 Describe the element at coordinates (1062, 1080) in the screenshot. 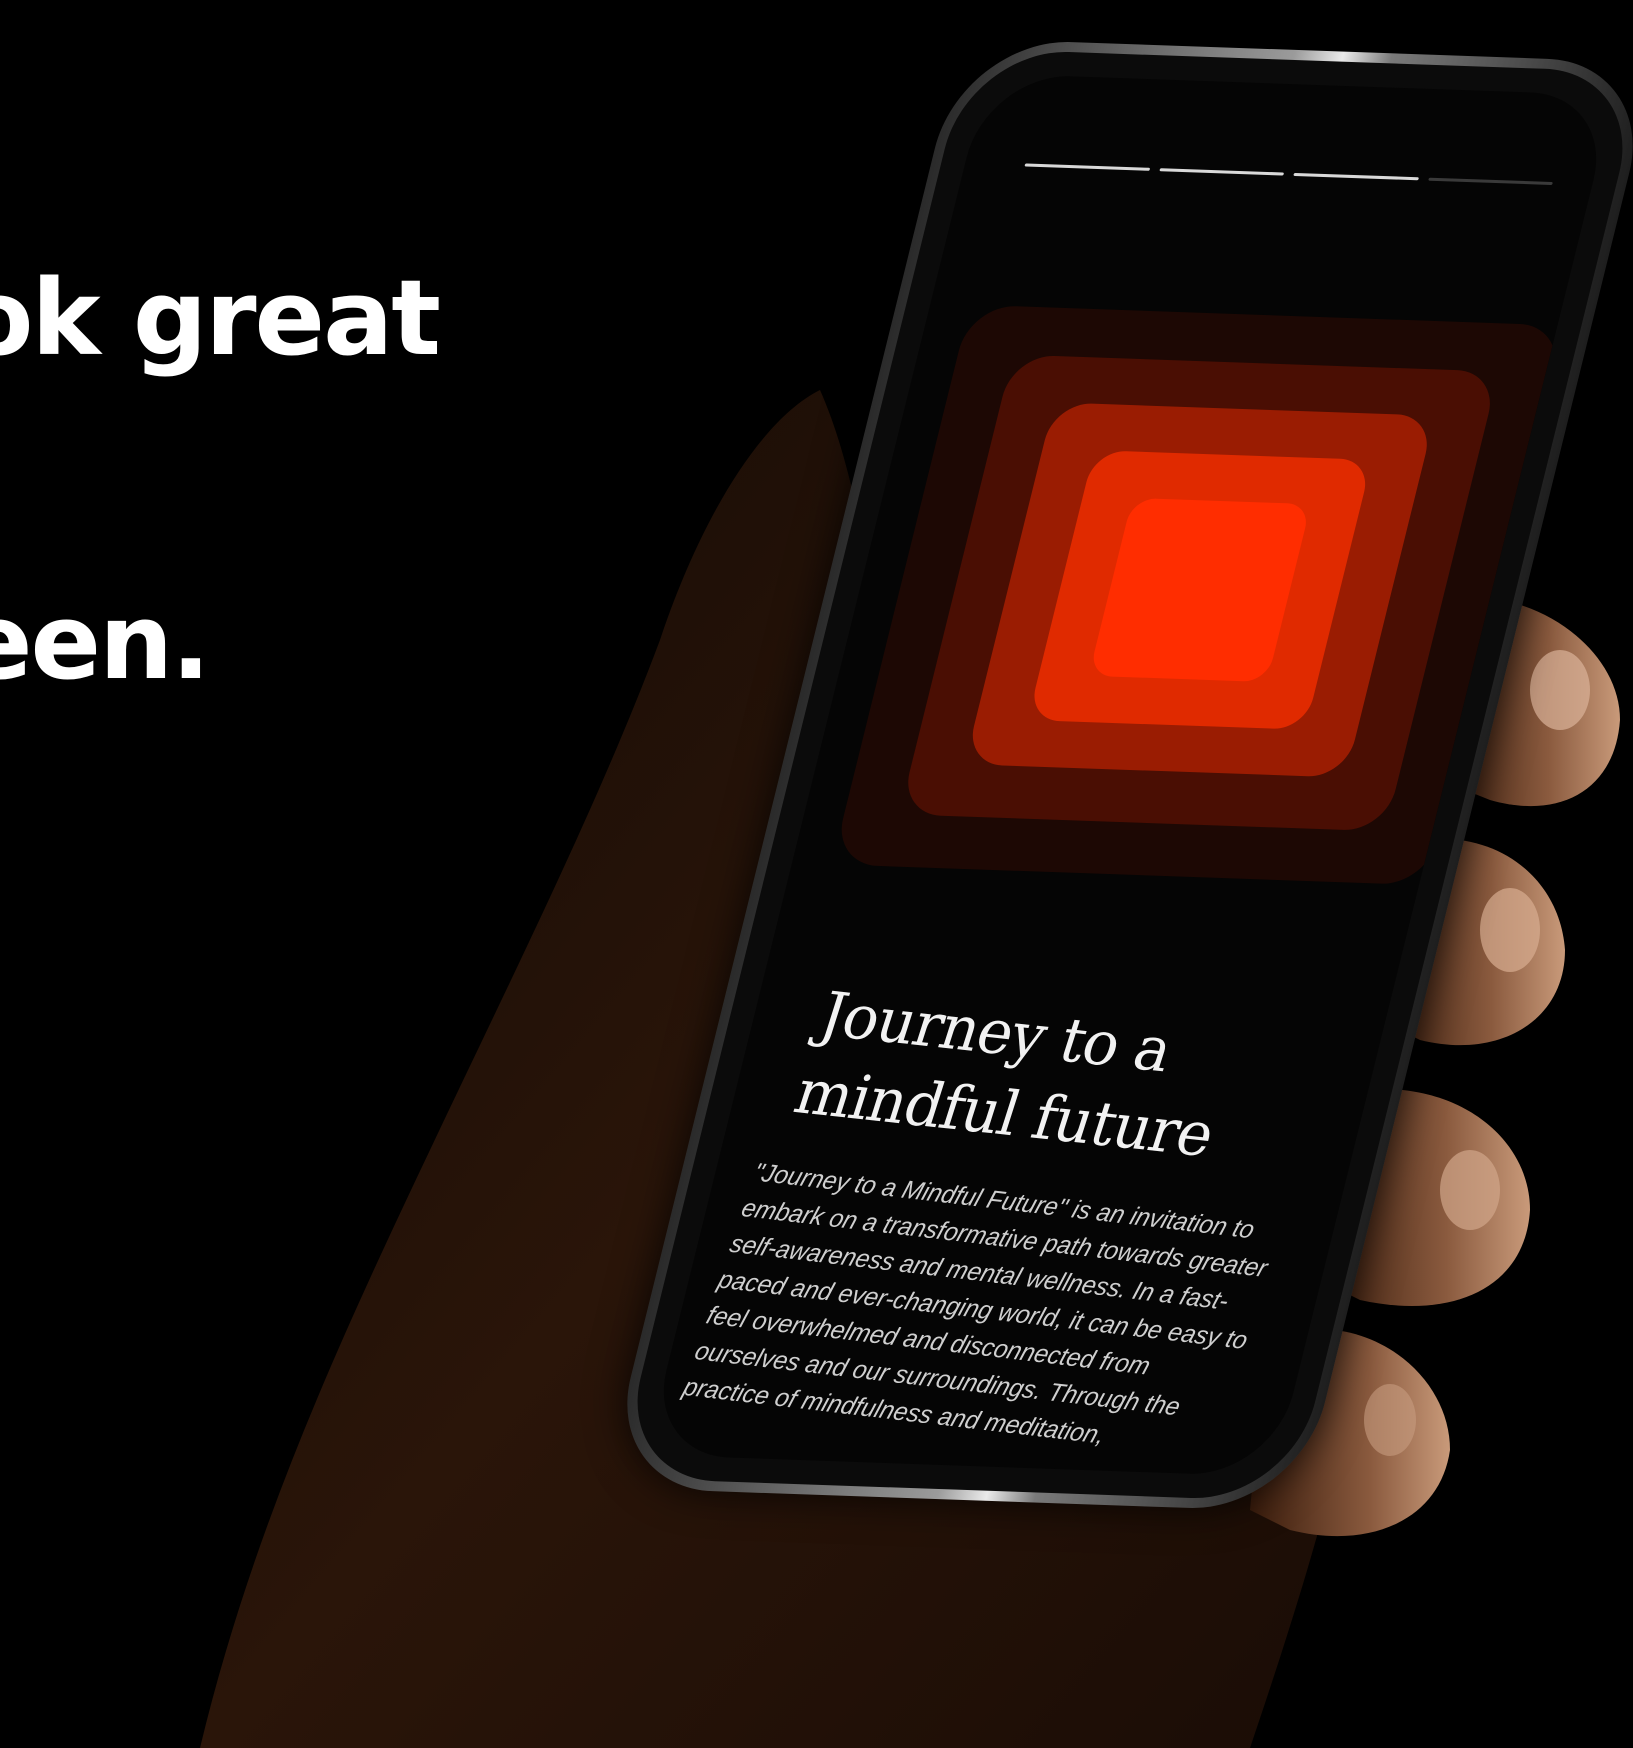

I see `article-title: Journey to a mindful future` at that location.